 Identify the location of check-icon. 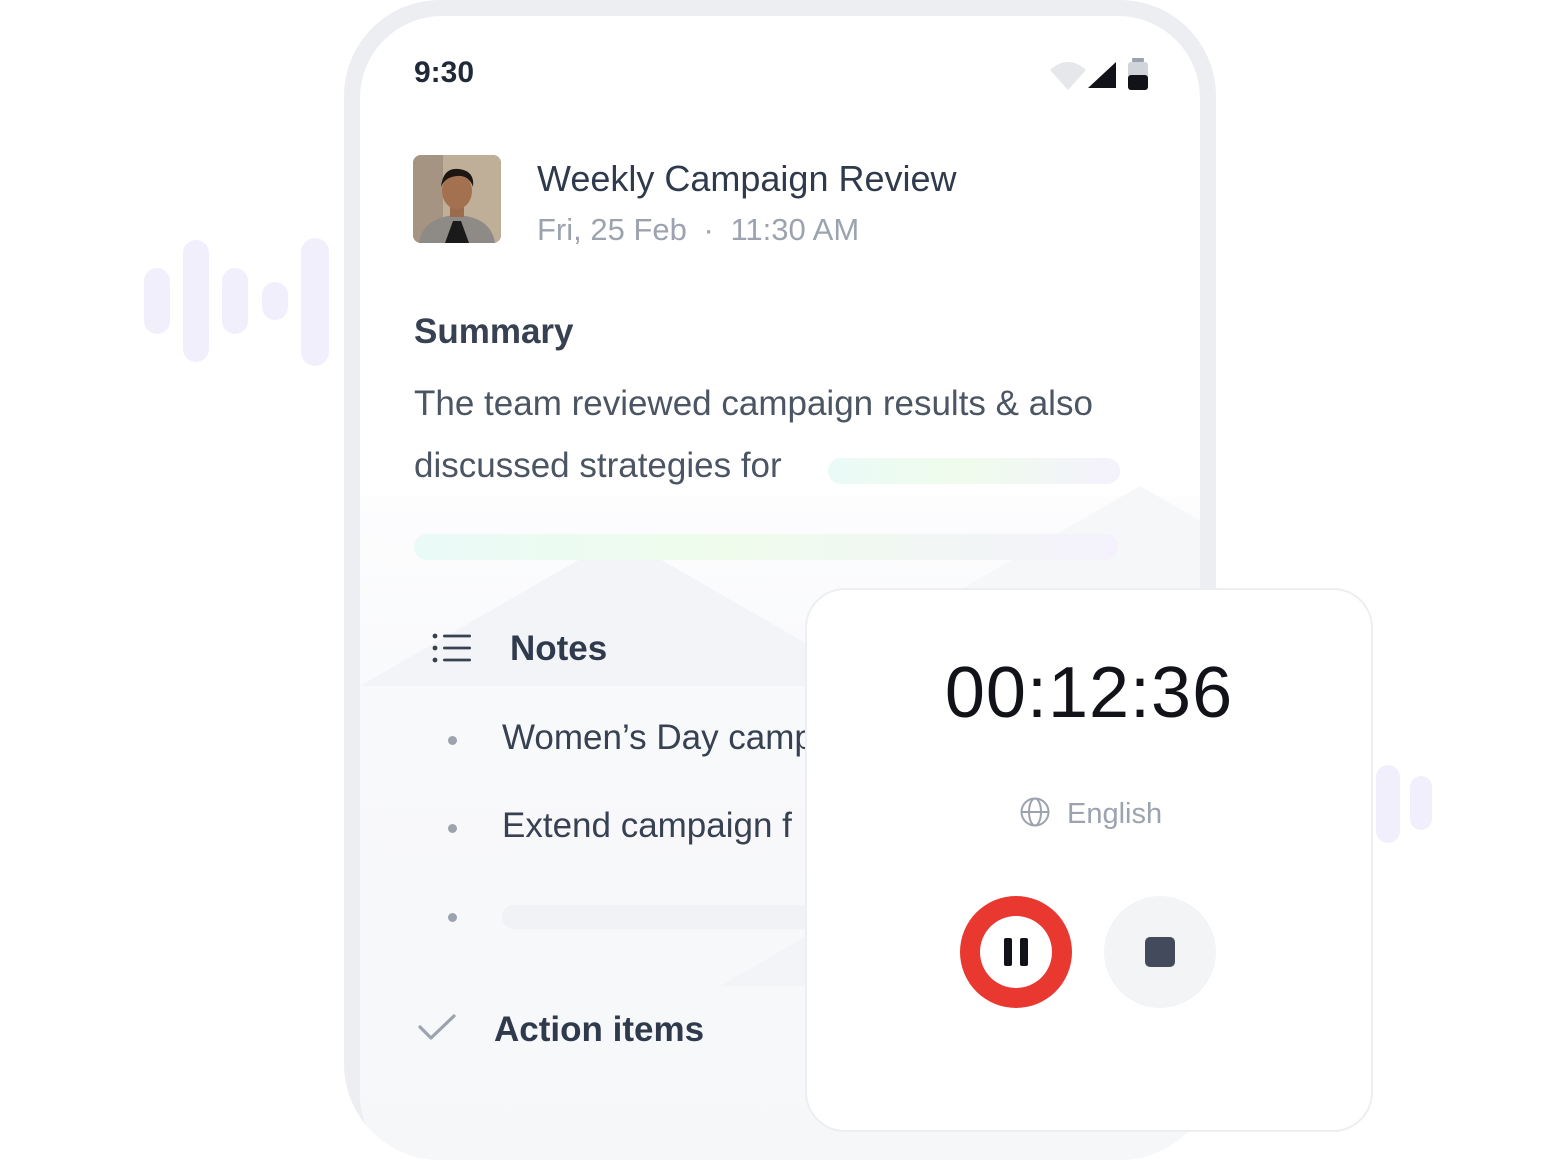
(437, 1029).